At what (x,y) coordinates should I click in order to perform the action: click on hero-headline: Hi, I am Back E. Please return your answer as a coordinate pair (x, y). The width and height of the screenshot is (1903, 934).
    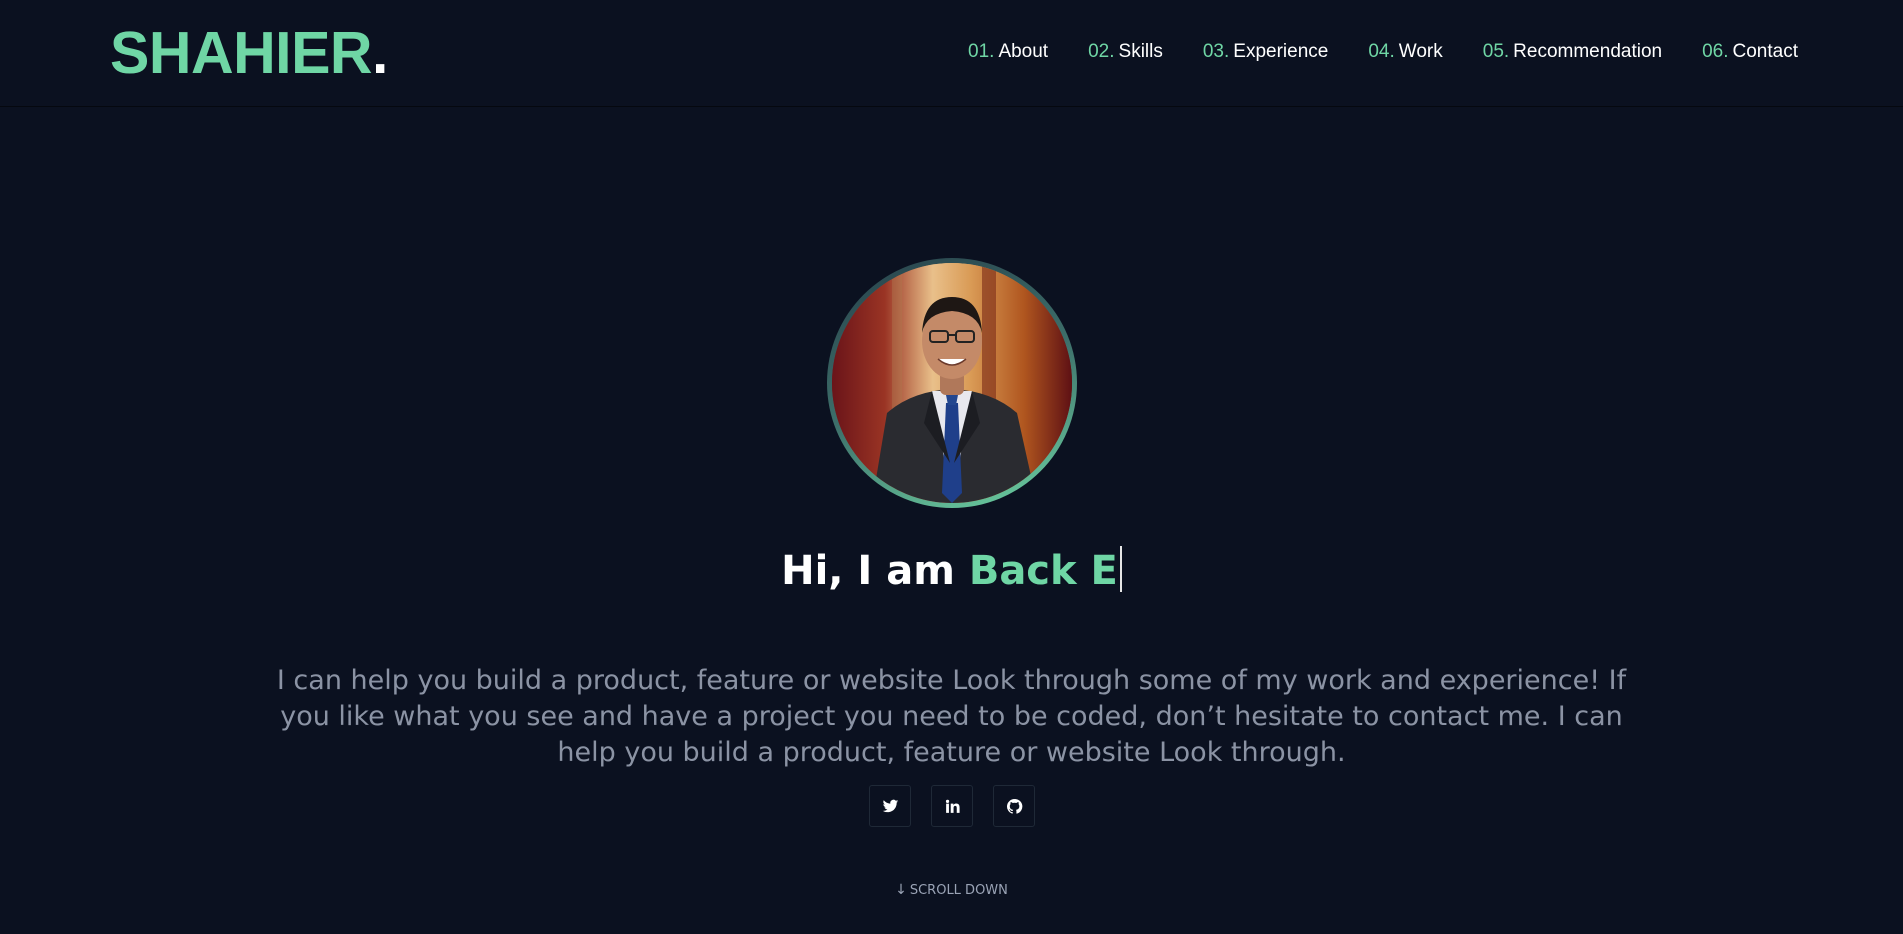
    Looking at the image, I should click on (951, 571).